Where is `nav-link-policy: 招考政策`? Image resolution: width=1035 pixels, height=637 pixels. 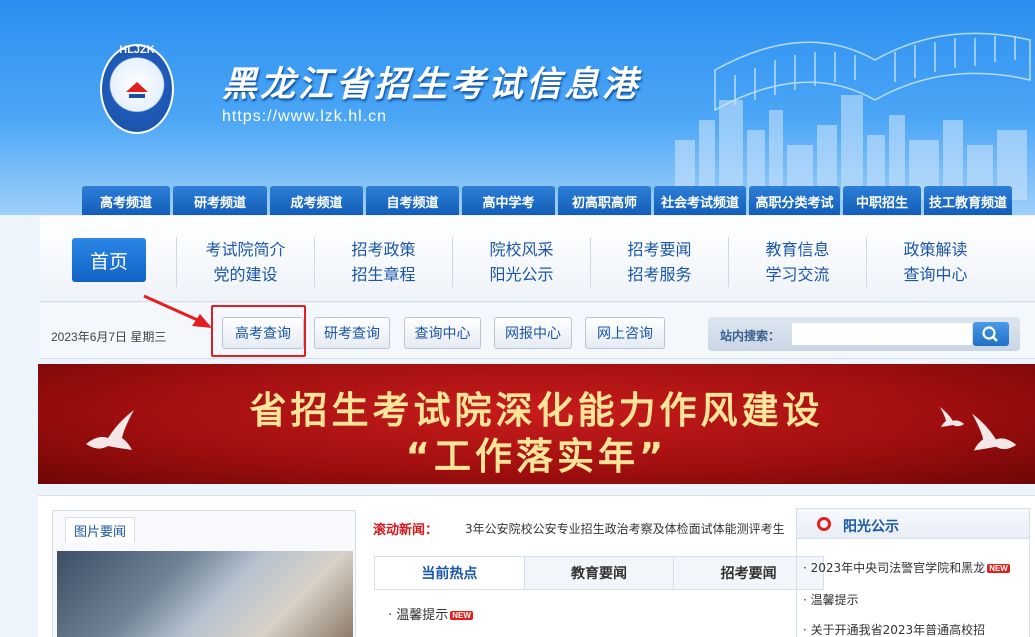 nav-link-policy: 招考政策 is located at coordinates (383, 249).